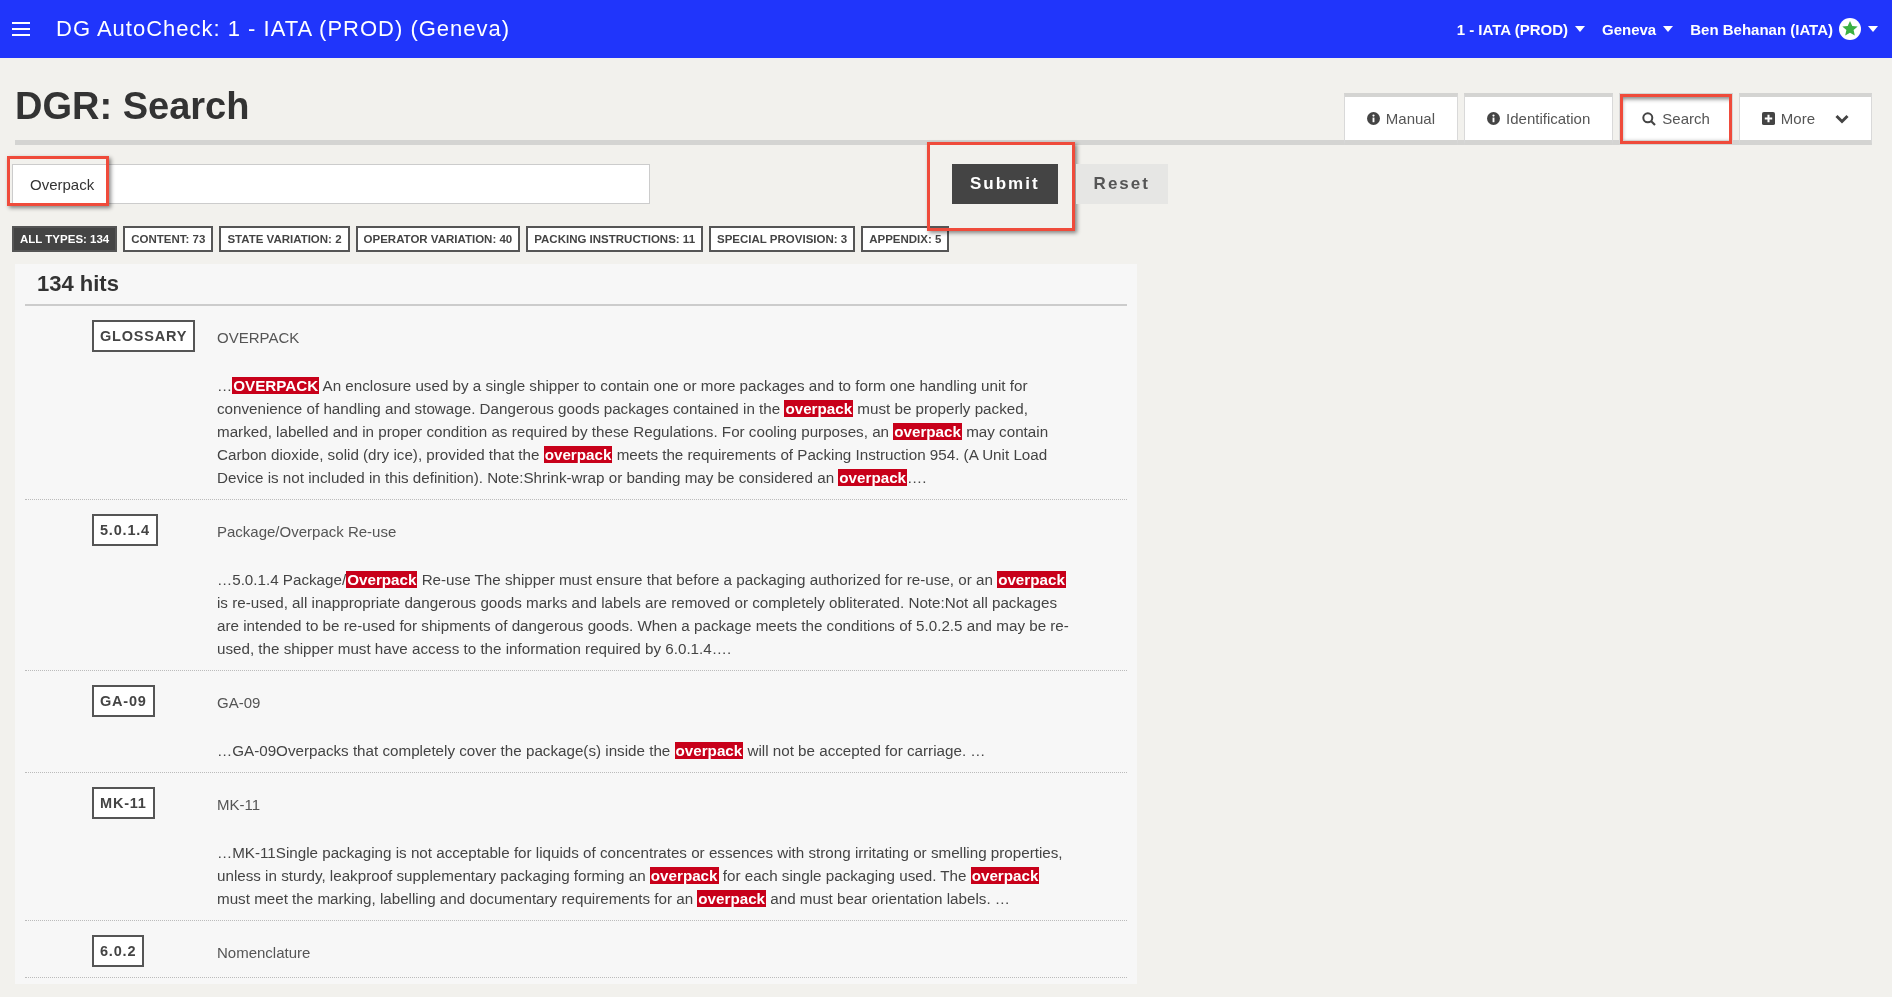 This screenshot has height=997, width=1892. Describe the element at coordinates (1850, 29) in the screenshot. I see `avatar-icon` at that location.